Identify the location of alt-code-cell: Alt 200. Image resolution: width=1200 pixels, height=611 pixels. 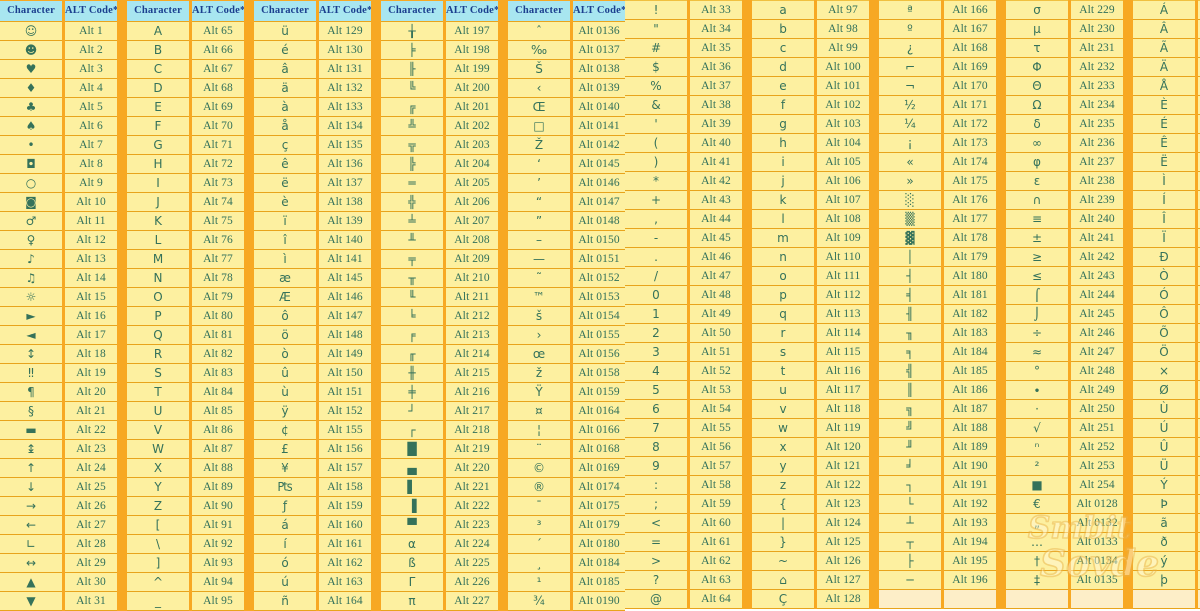
(472, 88).